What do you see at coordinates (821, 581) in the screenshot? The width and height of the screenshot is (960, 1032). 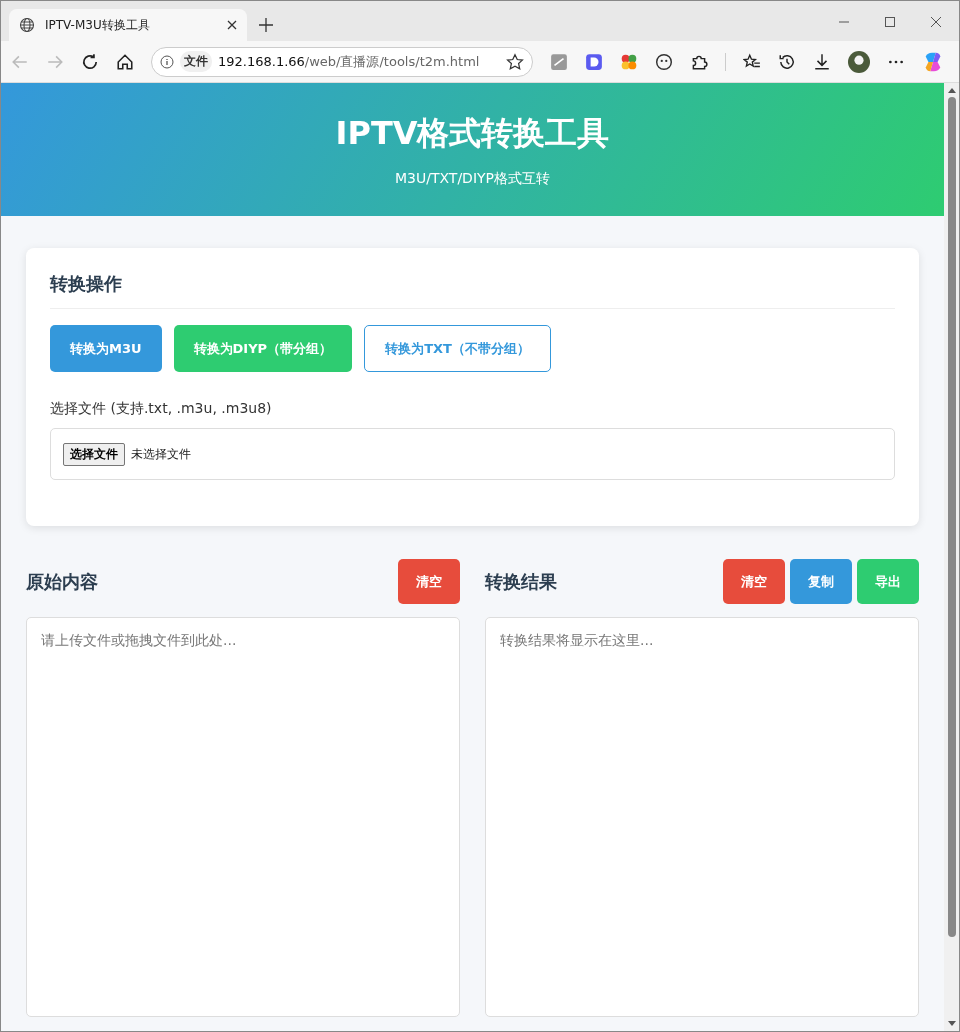 I see `panel-button: 复制` at bounding box center [821, 581].